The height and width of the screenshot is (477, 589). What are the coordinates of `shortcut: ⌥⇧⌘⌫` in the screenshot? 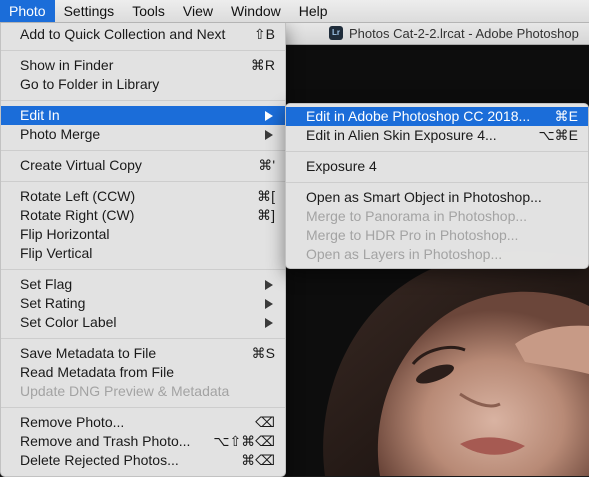 It's located at (244, 441).